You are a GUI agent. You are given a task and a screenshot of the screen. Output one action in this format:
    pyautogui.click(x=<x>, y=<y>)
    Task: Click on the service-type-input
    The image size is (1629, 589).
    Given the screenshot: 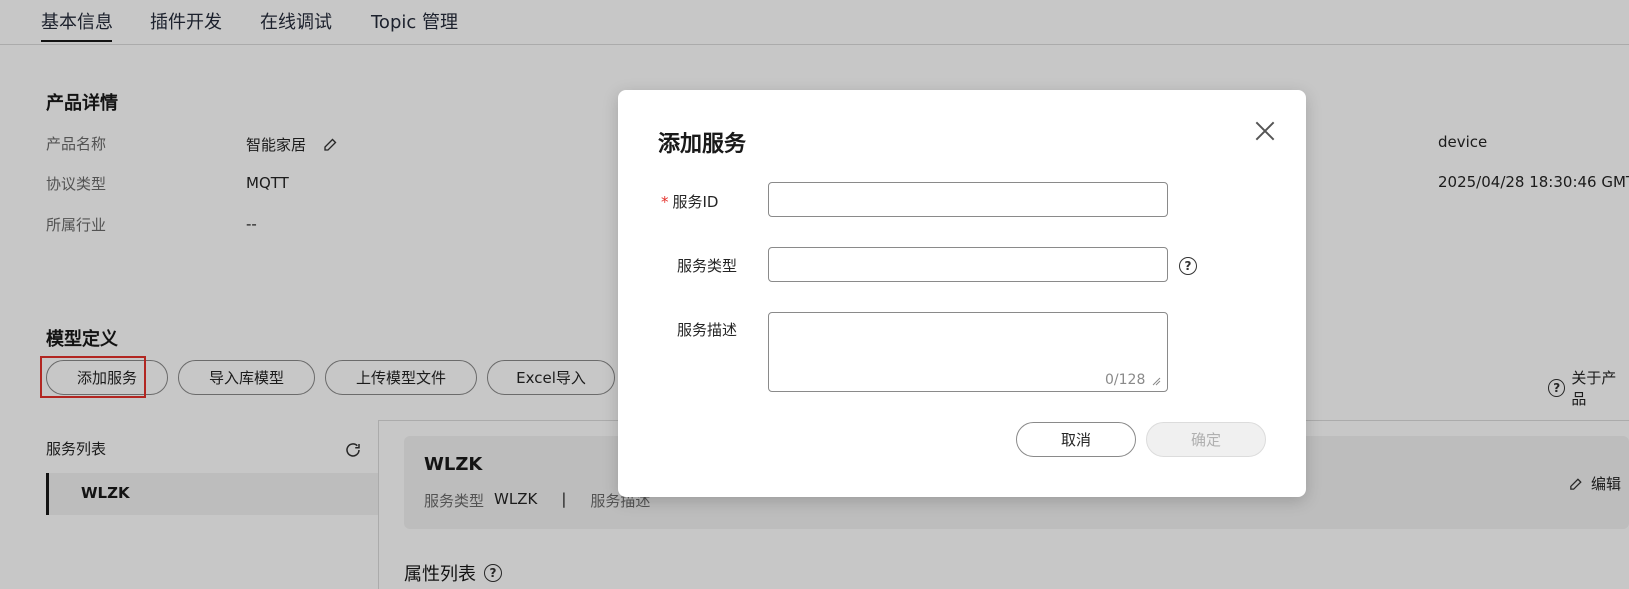 What is the action you would take?
    pyautogui.click(x=968, y=264)
    